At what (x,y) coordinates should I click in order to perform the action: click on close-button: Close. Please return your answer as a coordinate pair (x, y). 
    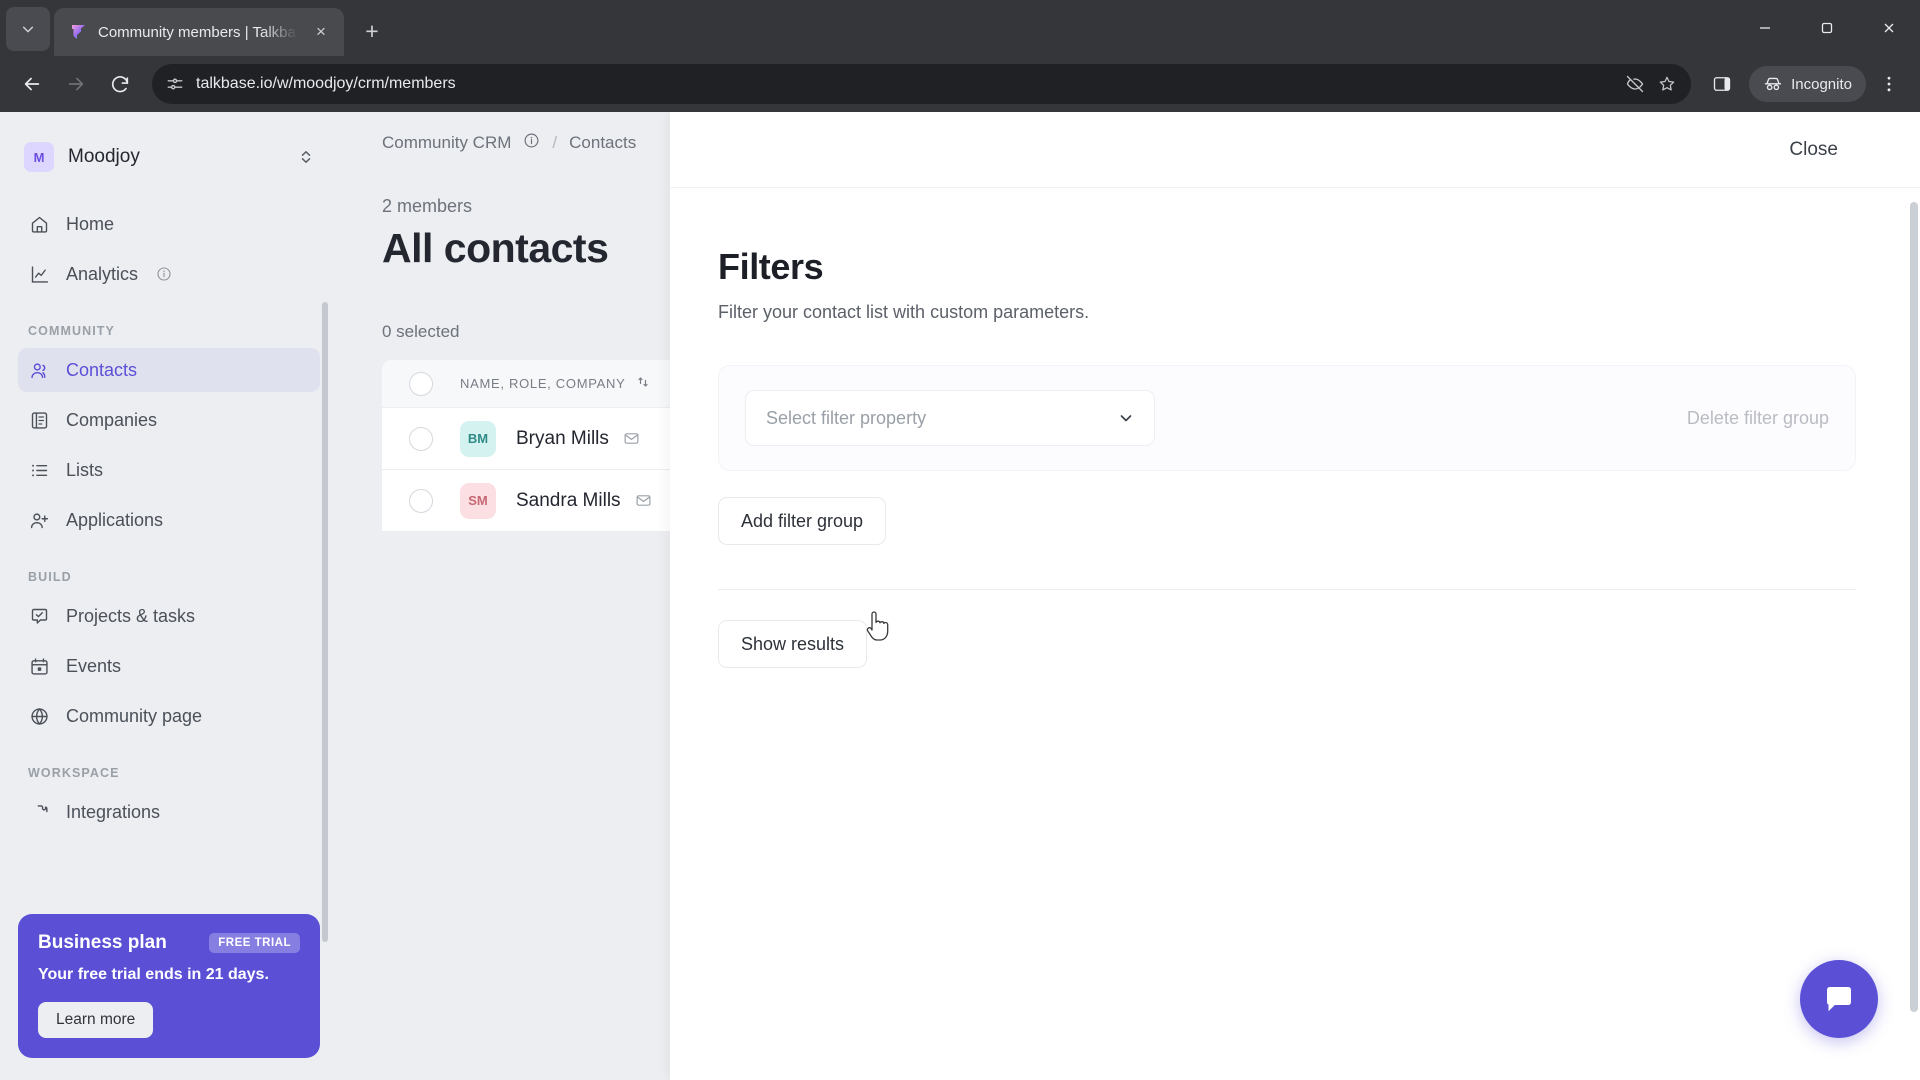
    Looking at the image, I should click on (1813, 150).